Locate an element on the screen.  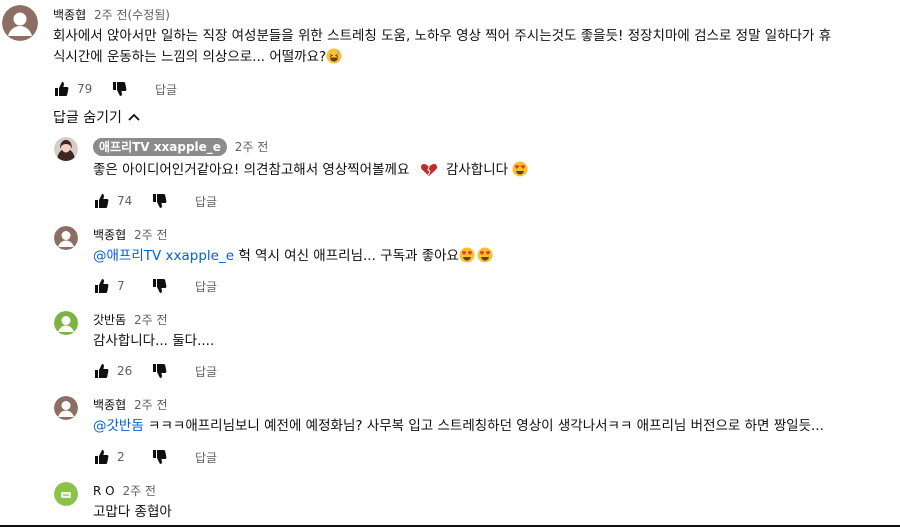
reply-text: 고맙다 종협아 is located at coordinates (132, 512).